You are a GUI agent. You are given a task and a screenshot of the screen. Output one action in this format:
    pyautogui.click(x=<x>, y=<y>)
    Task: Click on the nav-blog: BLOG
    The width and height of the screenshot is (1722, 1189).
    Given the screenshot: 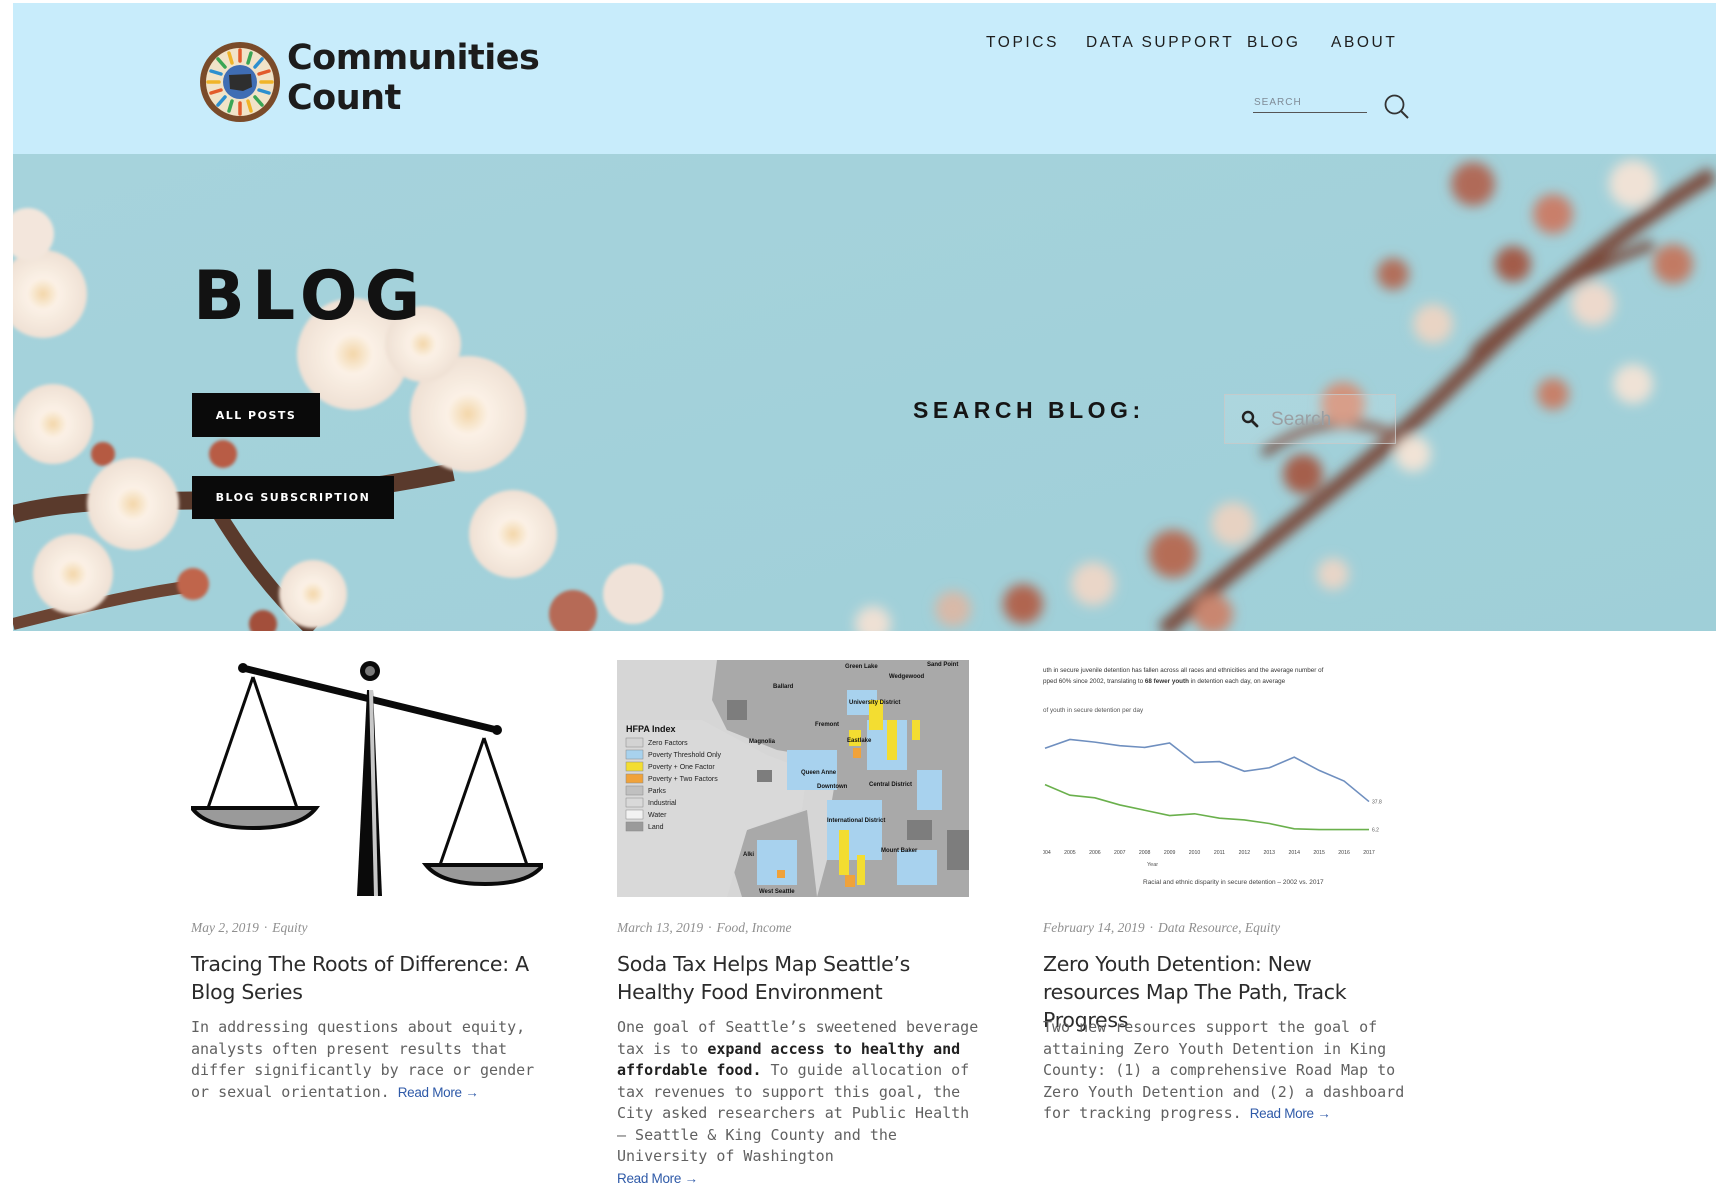 What is the action you would take?
    pyautogui.click(x=1273, y=43)
    